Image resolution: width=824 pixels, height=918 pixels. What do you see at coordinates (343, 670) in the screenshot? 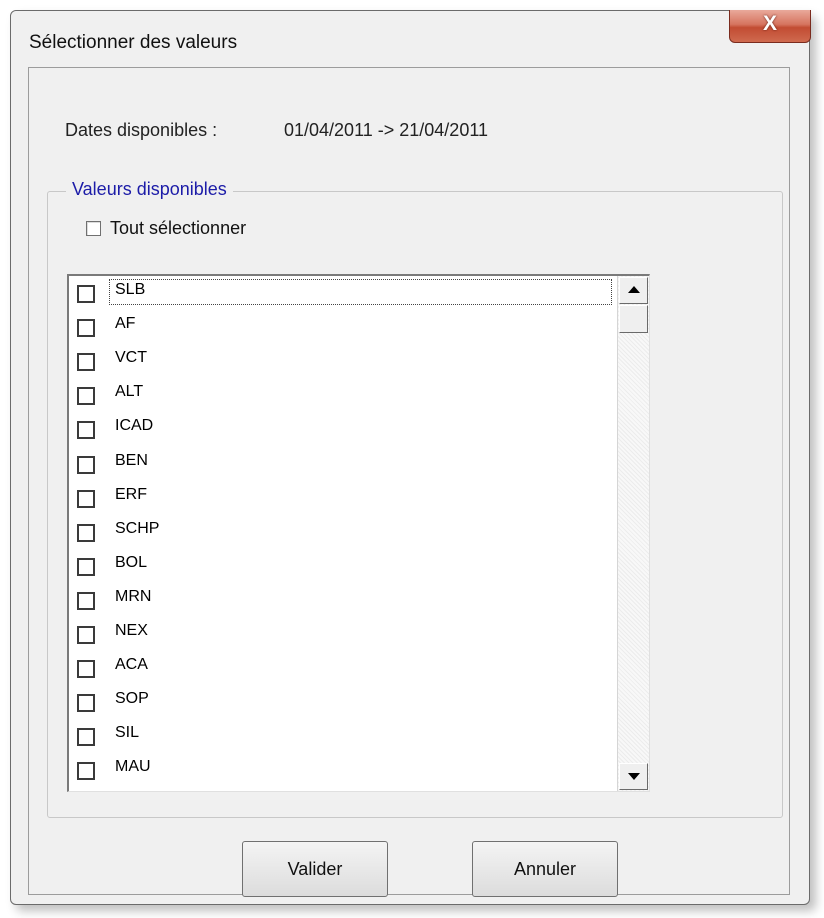
I see `list-item: ACA` at bounding box center [343, 670].